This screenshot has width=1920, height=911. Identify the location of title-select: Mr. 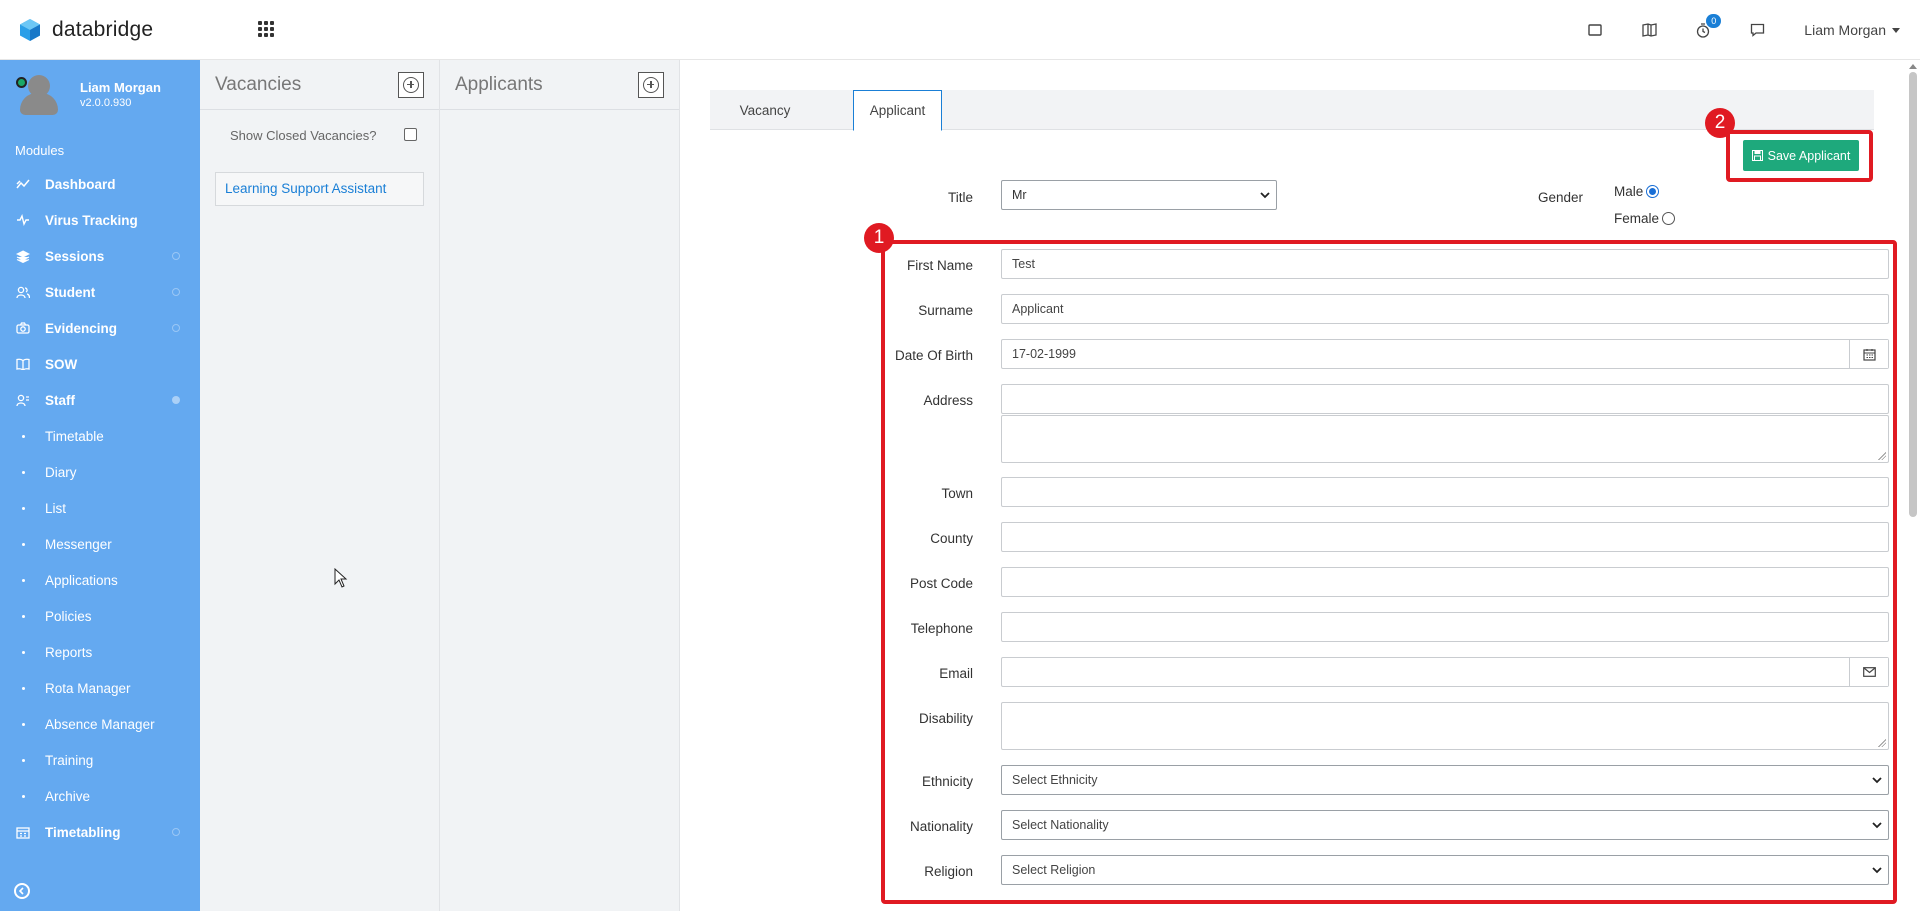
(1139, 195).